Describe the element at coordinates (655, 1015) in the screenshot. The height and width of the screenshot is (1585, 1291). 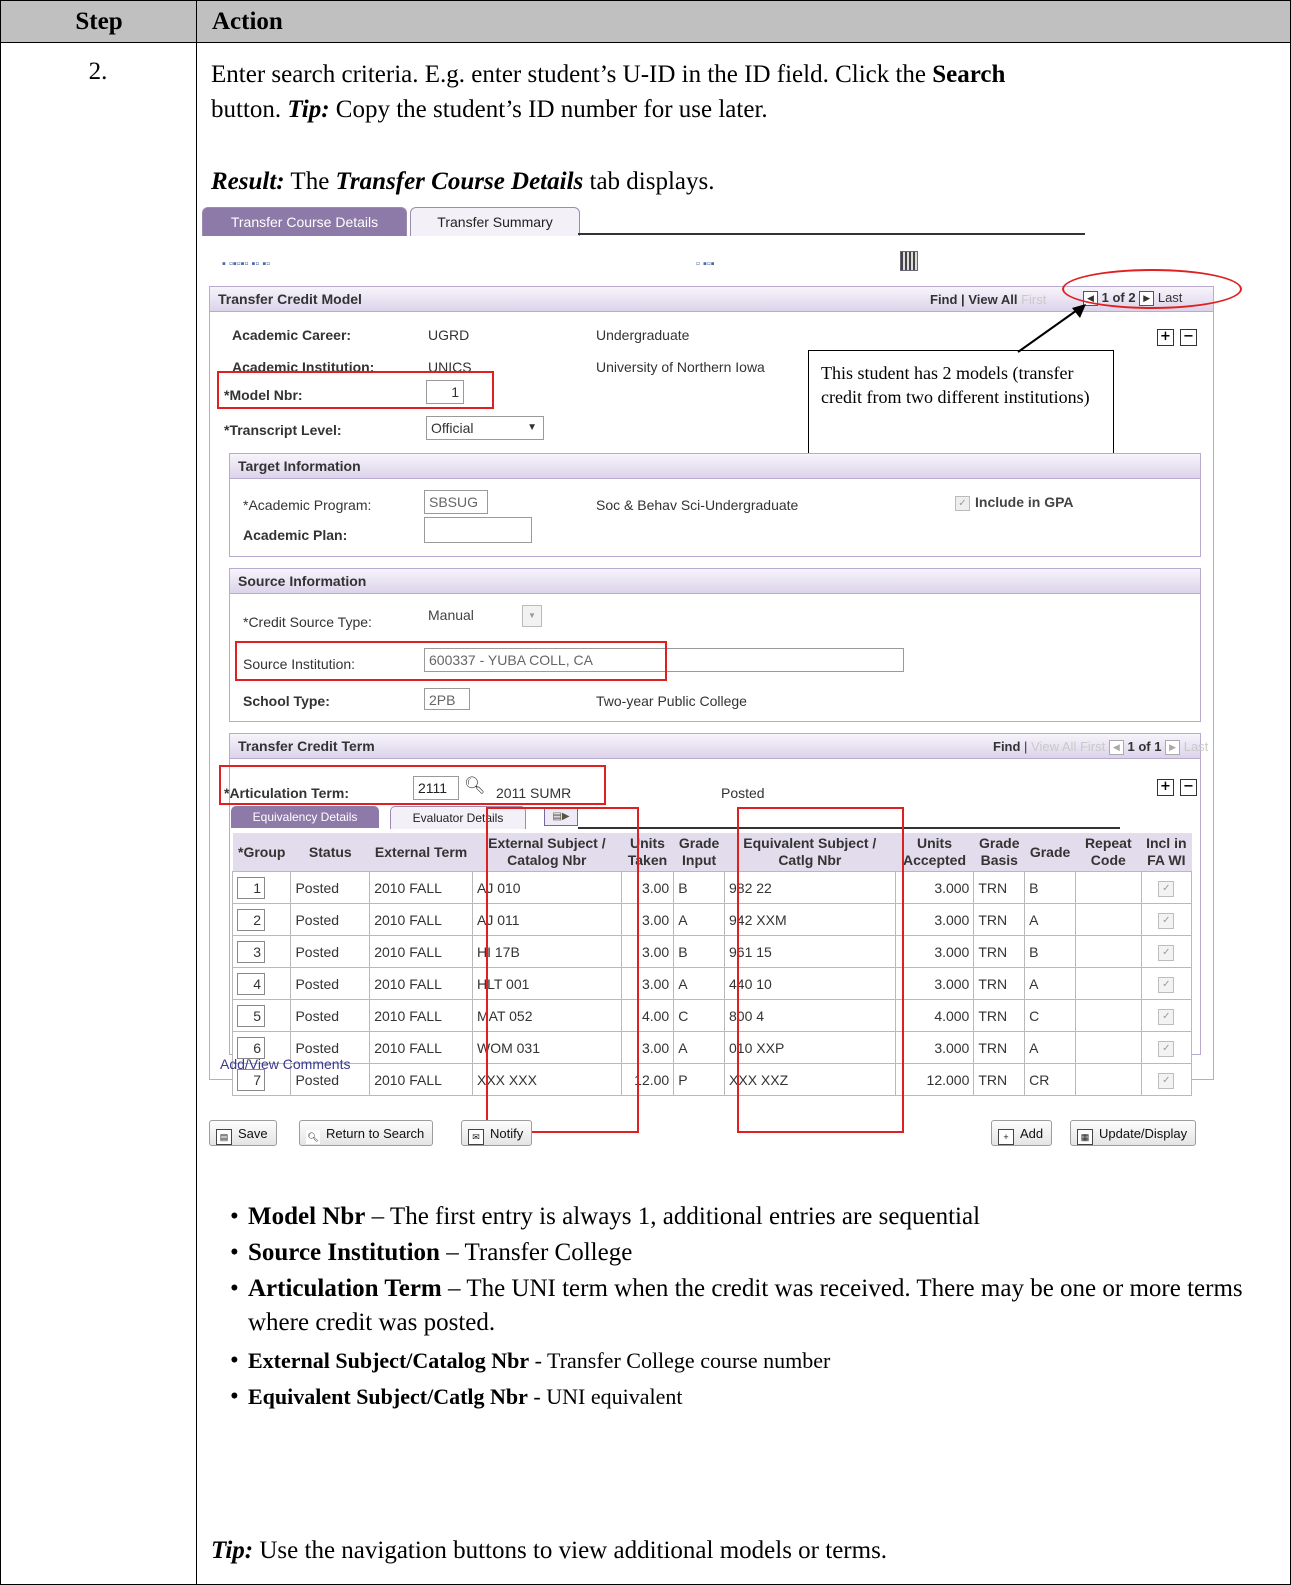
I see `row-units-taken: 4.00` at that location.